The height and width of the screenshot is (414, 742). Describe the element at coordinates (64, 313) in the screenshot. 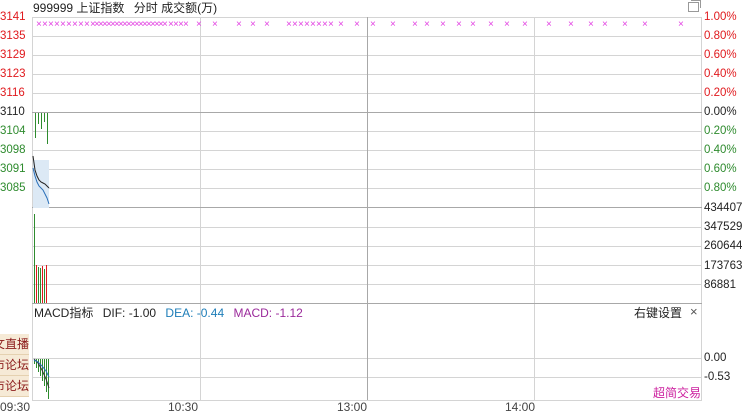

I see `macd-title: MACD指标` at that location.